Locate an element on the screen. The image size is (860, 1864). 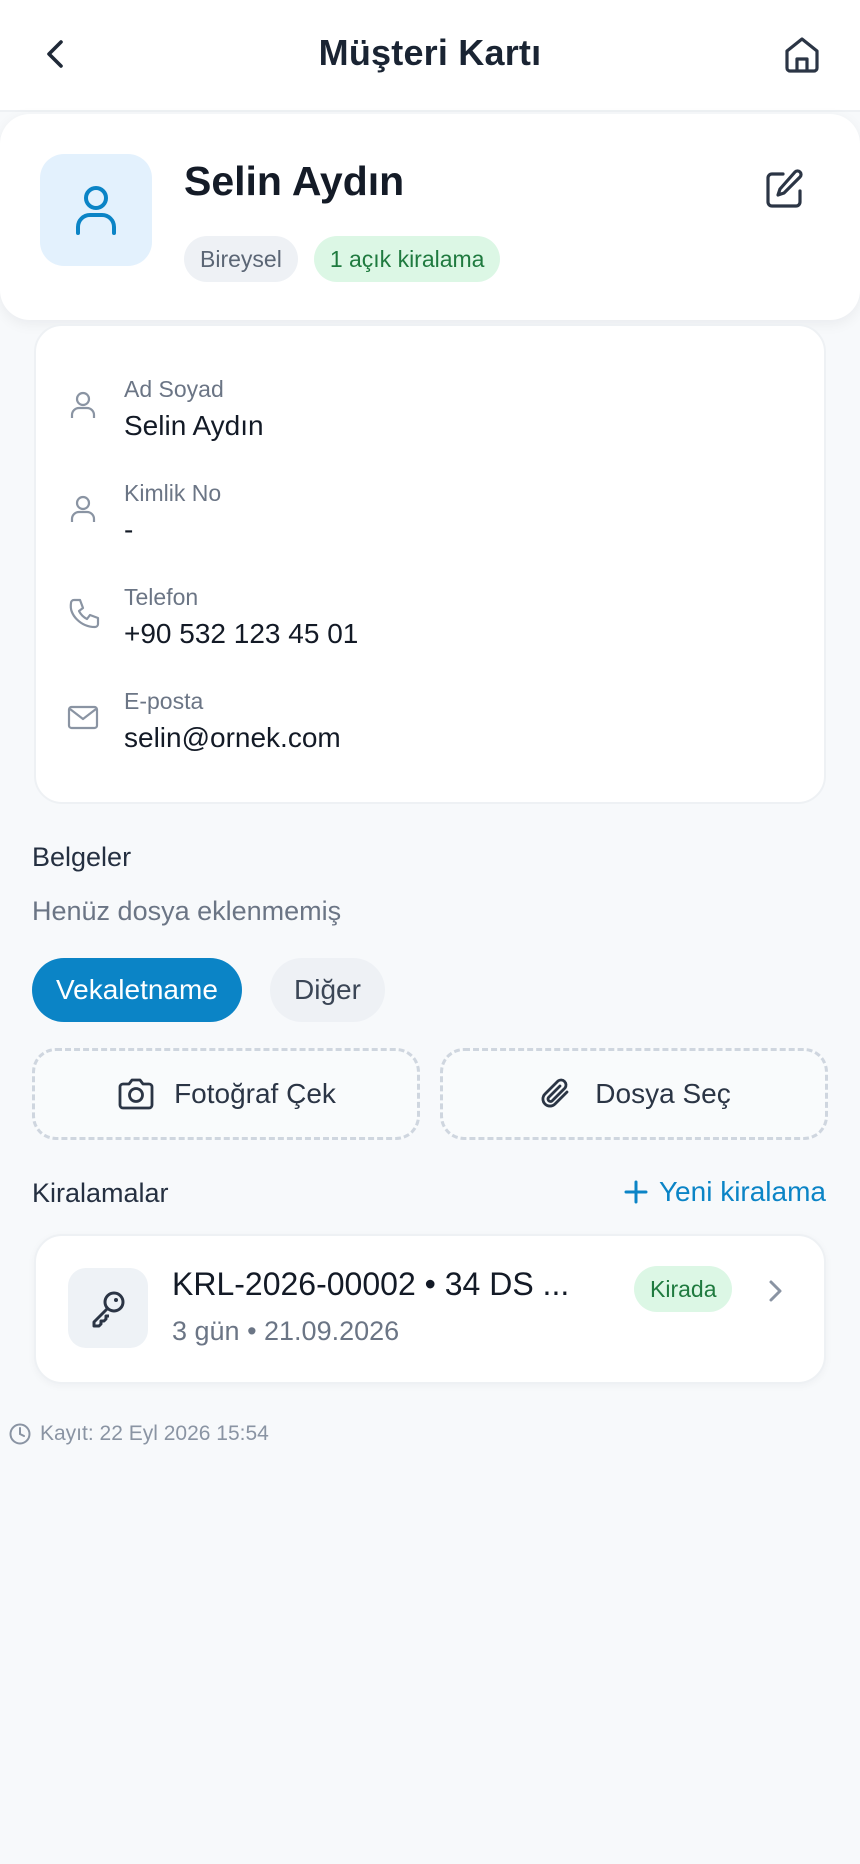
clock-icon is located at coordinates (20, 1434).